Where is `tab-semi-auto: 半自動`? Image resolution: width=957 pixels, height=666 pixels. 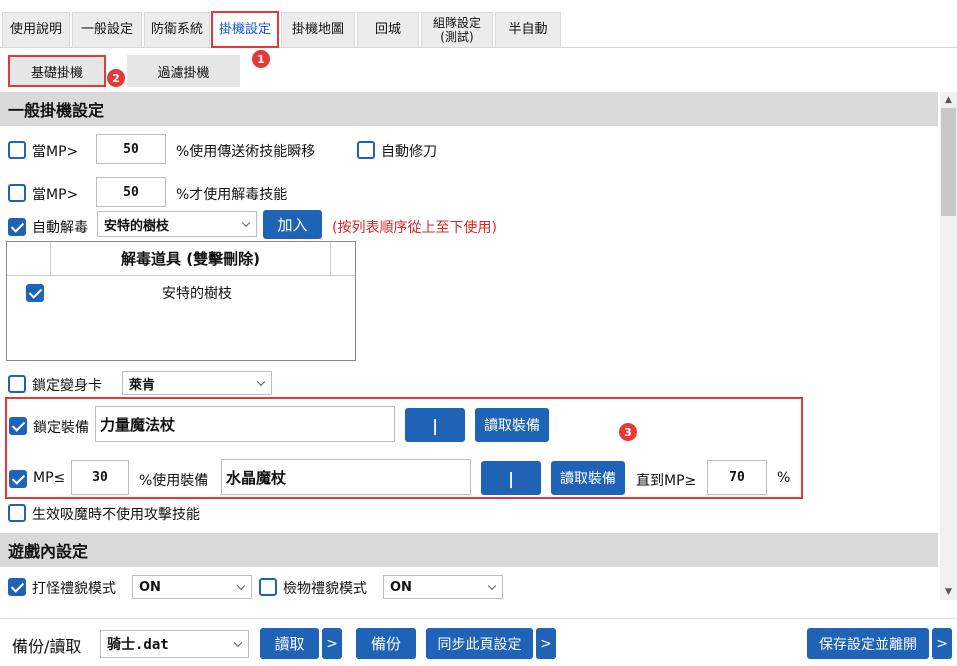
tab-semi-auto: 半自動 is located at coordinates (528, 29).